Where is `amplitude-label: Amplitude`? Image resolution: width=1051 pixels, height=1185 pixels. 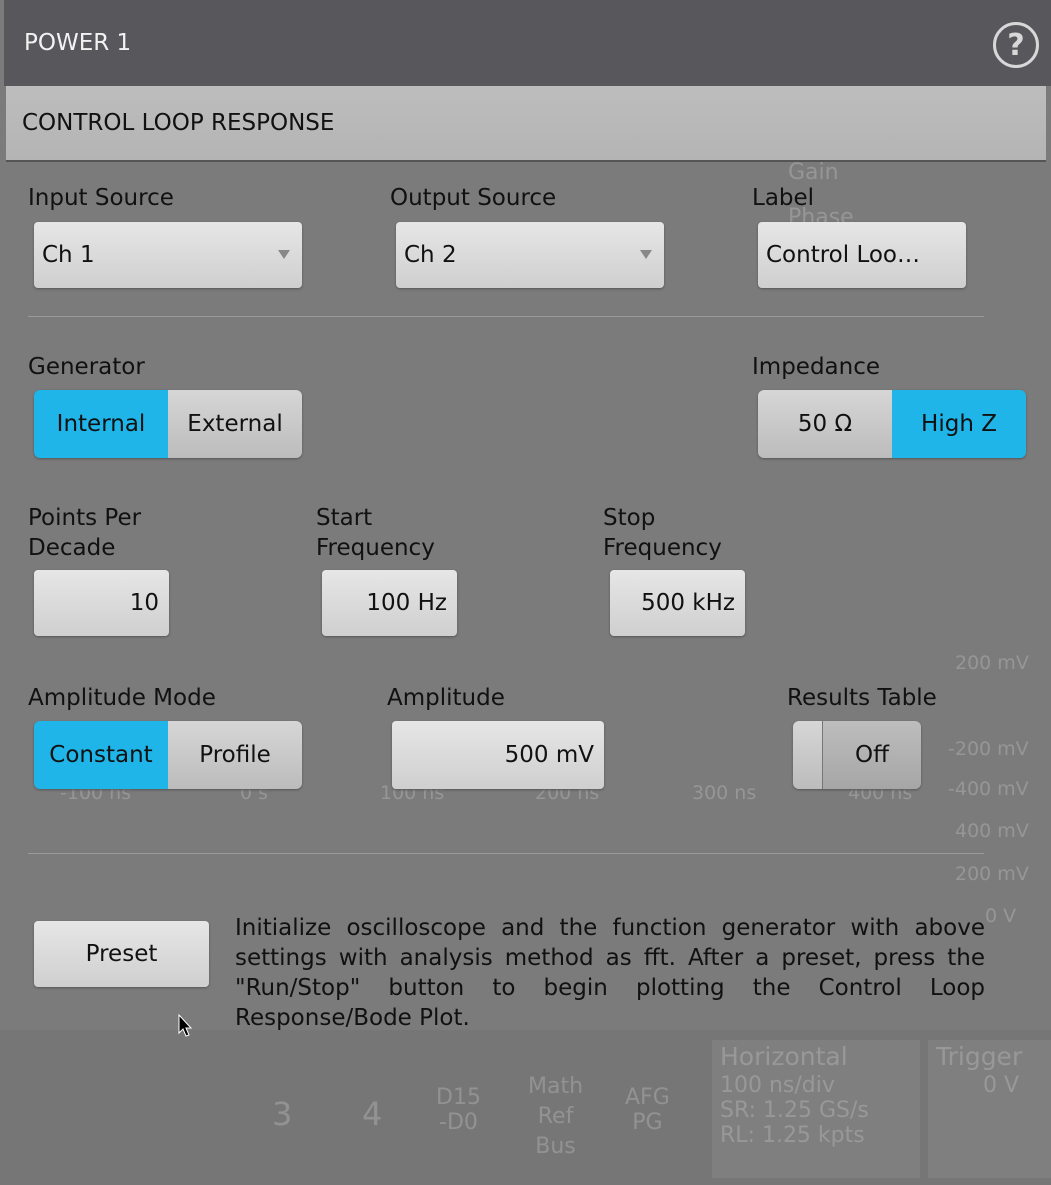 amplitude-label: Amplitude is located at coordinates (446, 698).